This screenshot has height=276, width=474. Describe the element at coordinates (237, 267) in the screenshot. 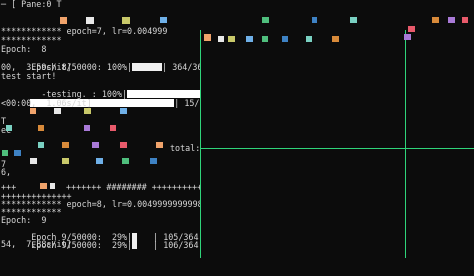

I see `tmux-status-bar` at that location.